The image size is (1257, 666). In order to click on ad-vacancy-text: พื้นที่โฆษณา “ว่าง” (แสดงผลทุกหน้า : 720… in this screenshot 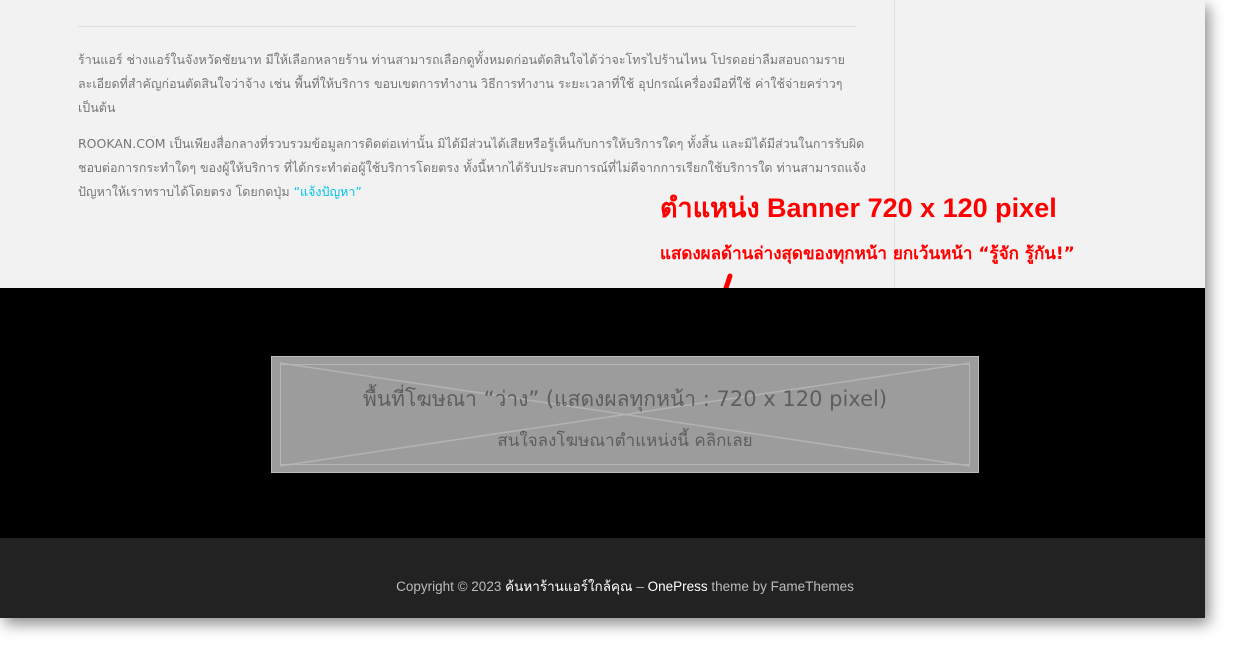, I will do `click(625, 399)`.